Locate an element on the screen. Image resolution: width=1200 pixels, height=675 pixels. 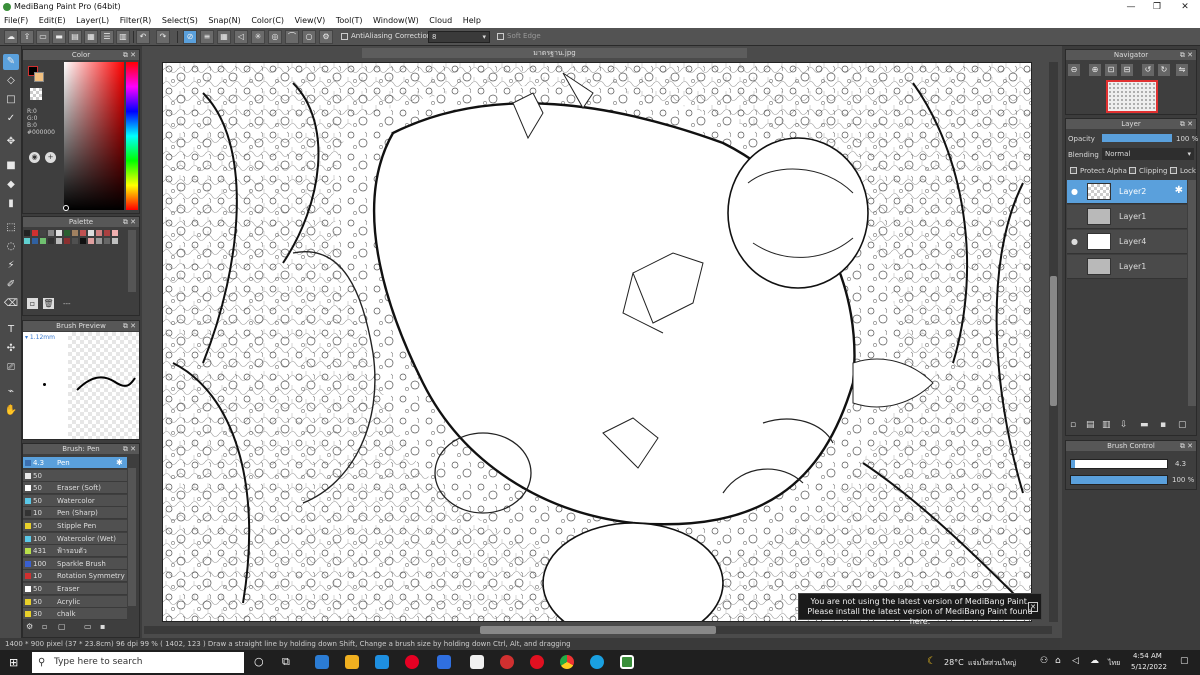
duplicate-layer-icon: ▥ is located at coordinates (1106, 425).